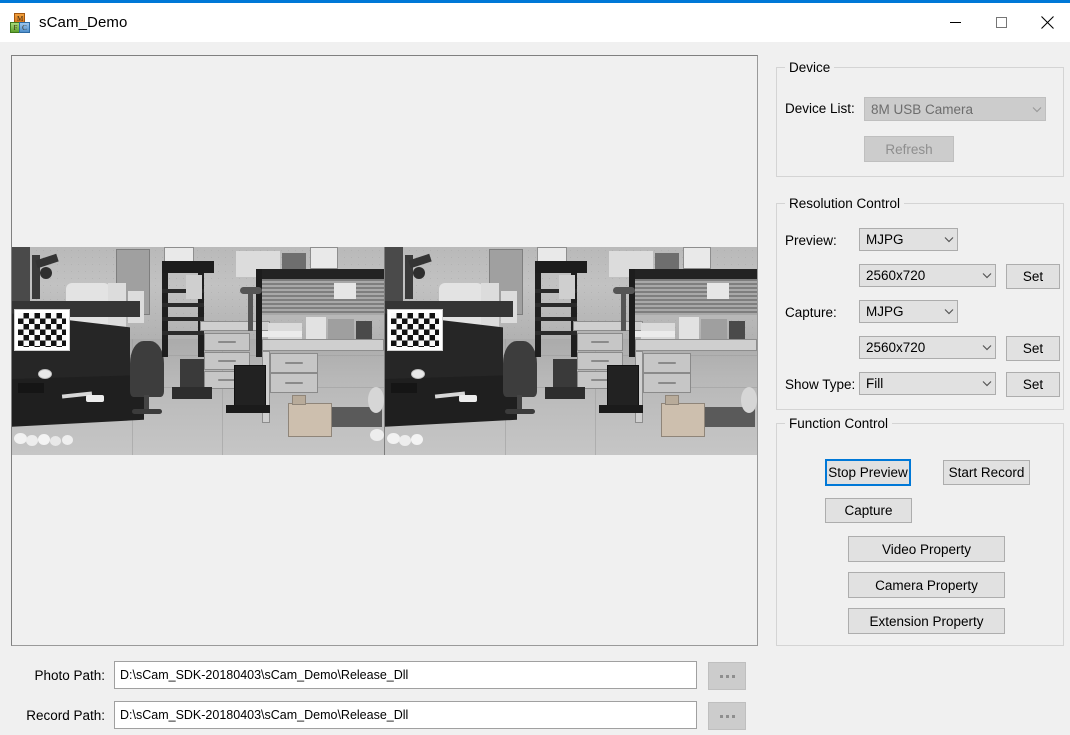 Image resolution: width=1070 pixels, height=735 pixels. What do you see at coordinates (845, 203) in the screenshot?
I see `resolution-group-legend: Resolution Control` at bounding box center [845, 203].